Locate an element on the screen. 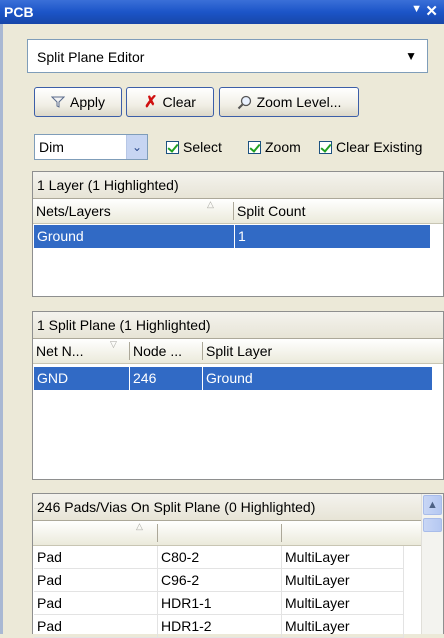 Image resolution: width=444 pixels, height=638 pixels. table-row: Pad C80-2 MultiLayer is located at coordinates (219, 557).